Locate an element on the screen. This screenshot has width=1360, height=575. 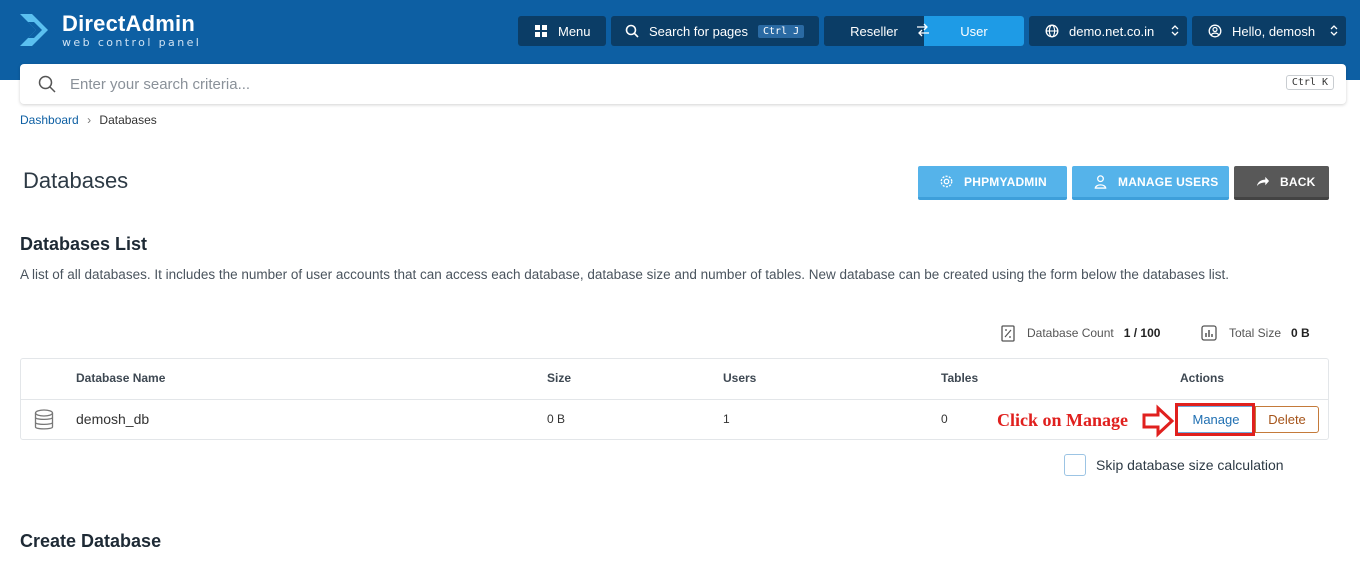
skip-size-checkbox is located at coordinates (1075, 465).